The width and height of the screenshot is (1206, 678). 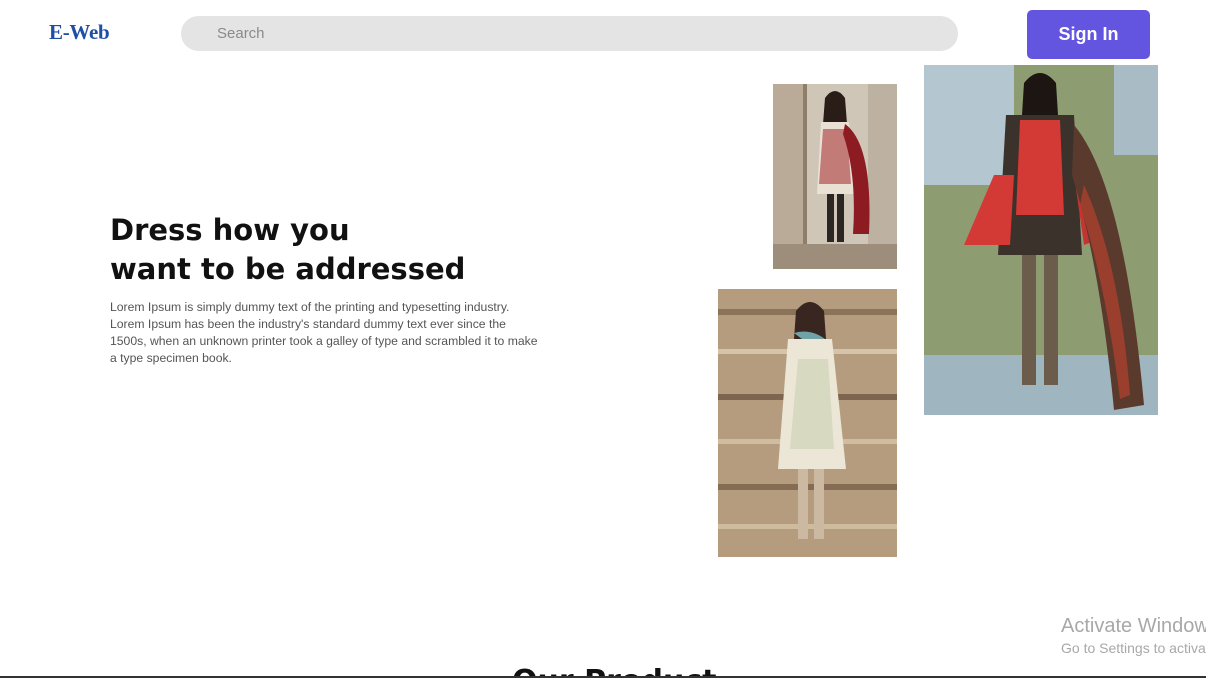 I want to click on hero-title: Dress how you want to be addressed, so click(x=320, y=250).